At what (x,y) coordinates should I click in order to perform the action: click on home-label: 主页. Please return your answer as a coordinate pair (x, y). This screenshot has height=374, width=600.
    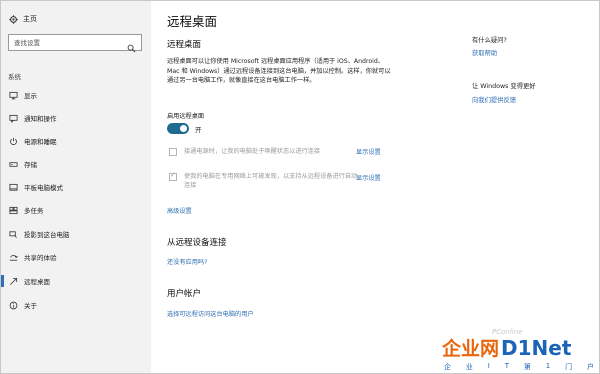
    Looking at the image, I should click on (30, 19).